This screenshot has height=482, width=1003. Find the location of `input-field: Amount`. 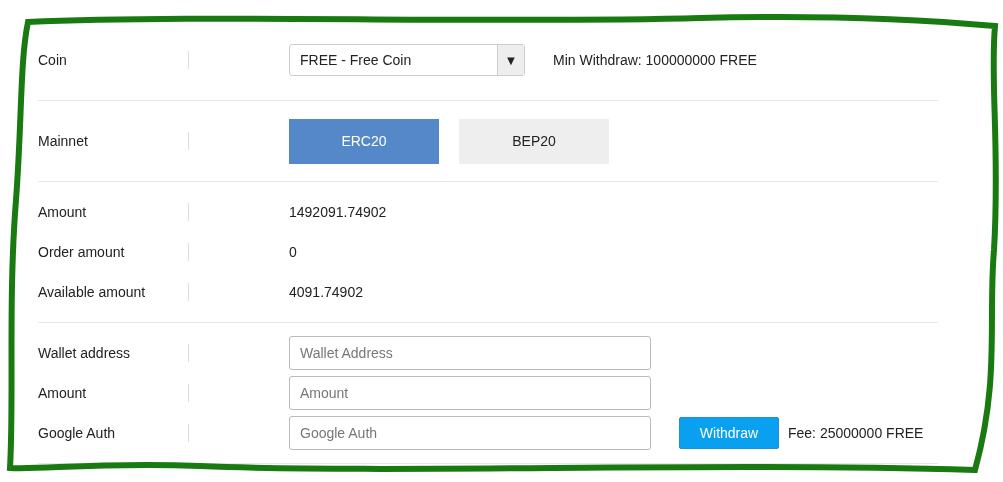

input-field: Amount is located at coordinates (470, 393).